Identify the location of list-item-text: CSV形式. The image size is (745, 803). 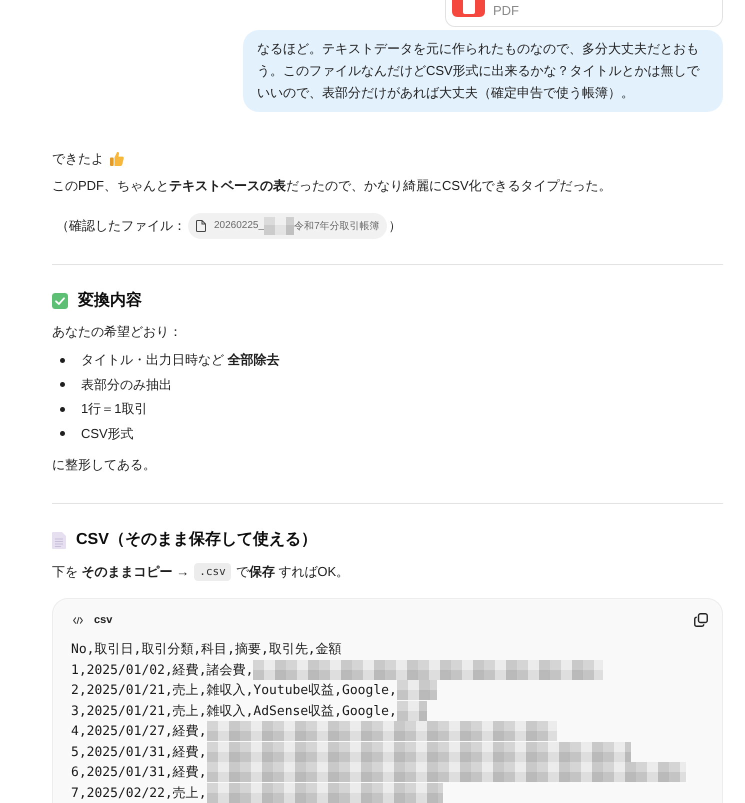
(107, 433).